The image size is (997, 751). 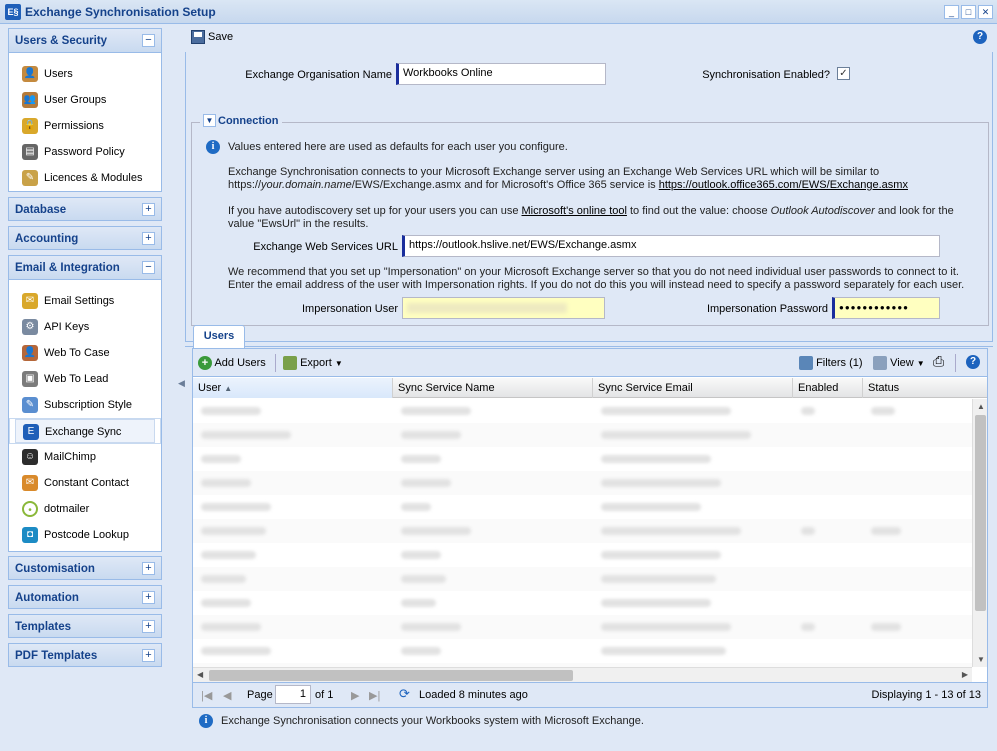 What do you see at coordinates (582, 674) in the screenshot?
I see `horizontal-scrollbar: ◀ ▶` at bounding box center [582, 674].